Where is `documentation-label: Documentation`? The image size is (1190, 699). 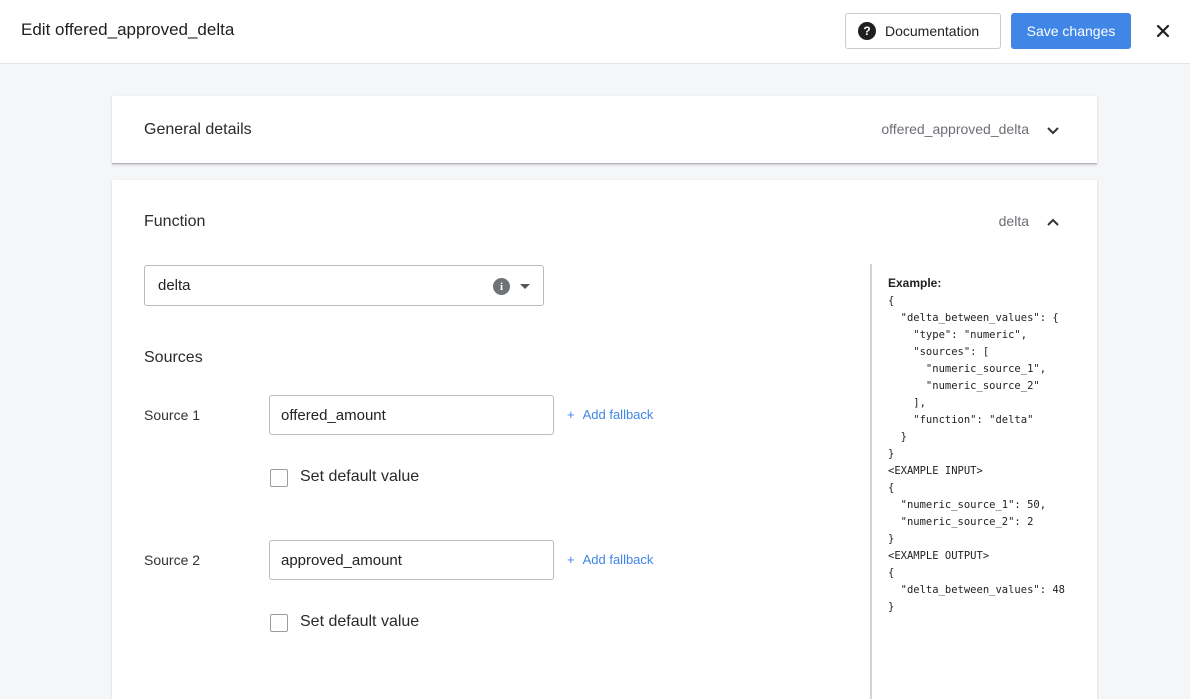
documentation-label: Documentation is located at coordinates (932, 31).